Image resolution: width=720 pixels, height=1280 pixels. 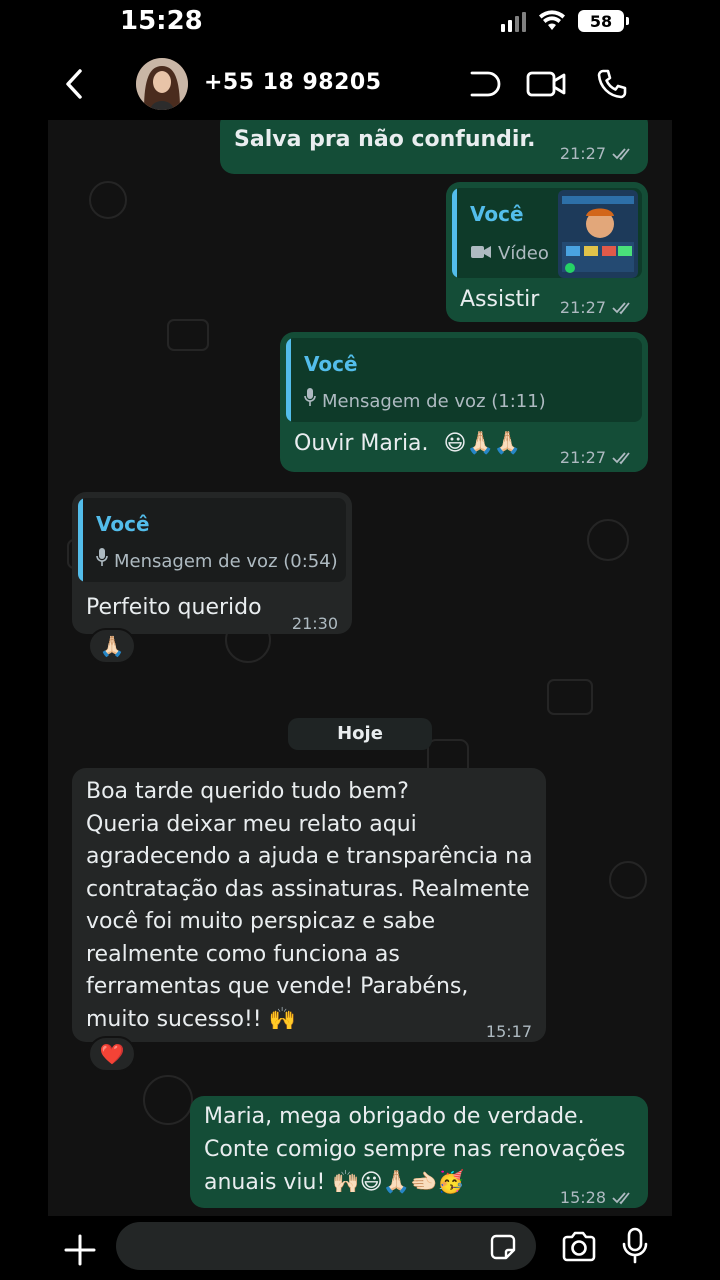 I want to click on signal-icon, so click(x=513, y=21).